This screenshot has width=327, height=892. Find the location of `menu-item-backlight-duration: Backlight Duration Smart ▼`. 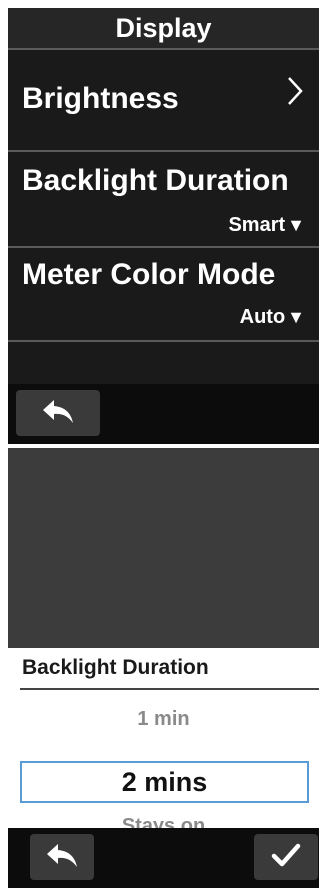

menu-item-backlight-duration: Backlight Duration Smart ▼ is located at coordinates (163, 200).